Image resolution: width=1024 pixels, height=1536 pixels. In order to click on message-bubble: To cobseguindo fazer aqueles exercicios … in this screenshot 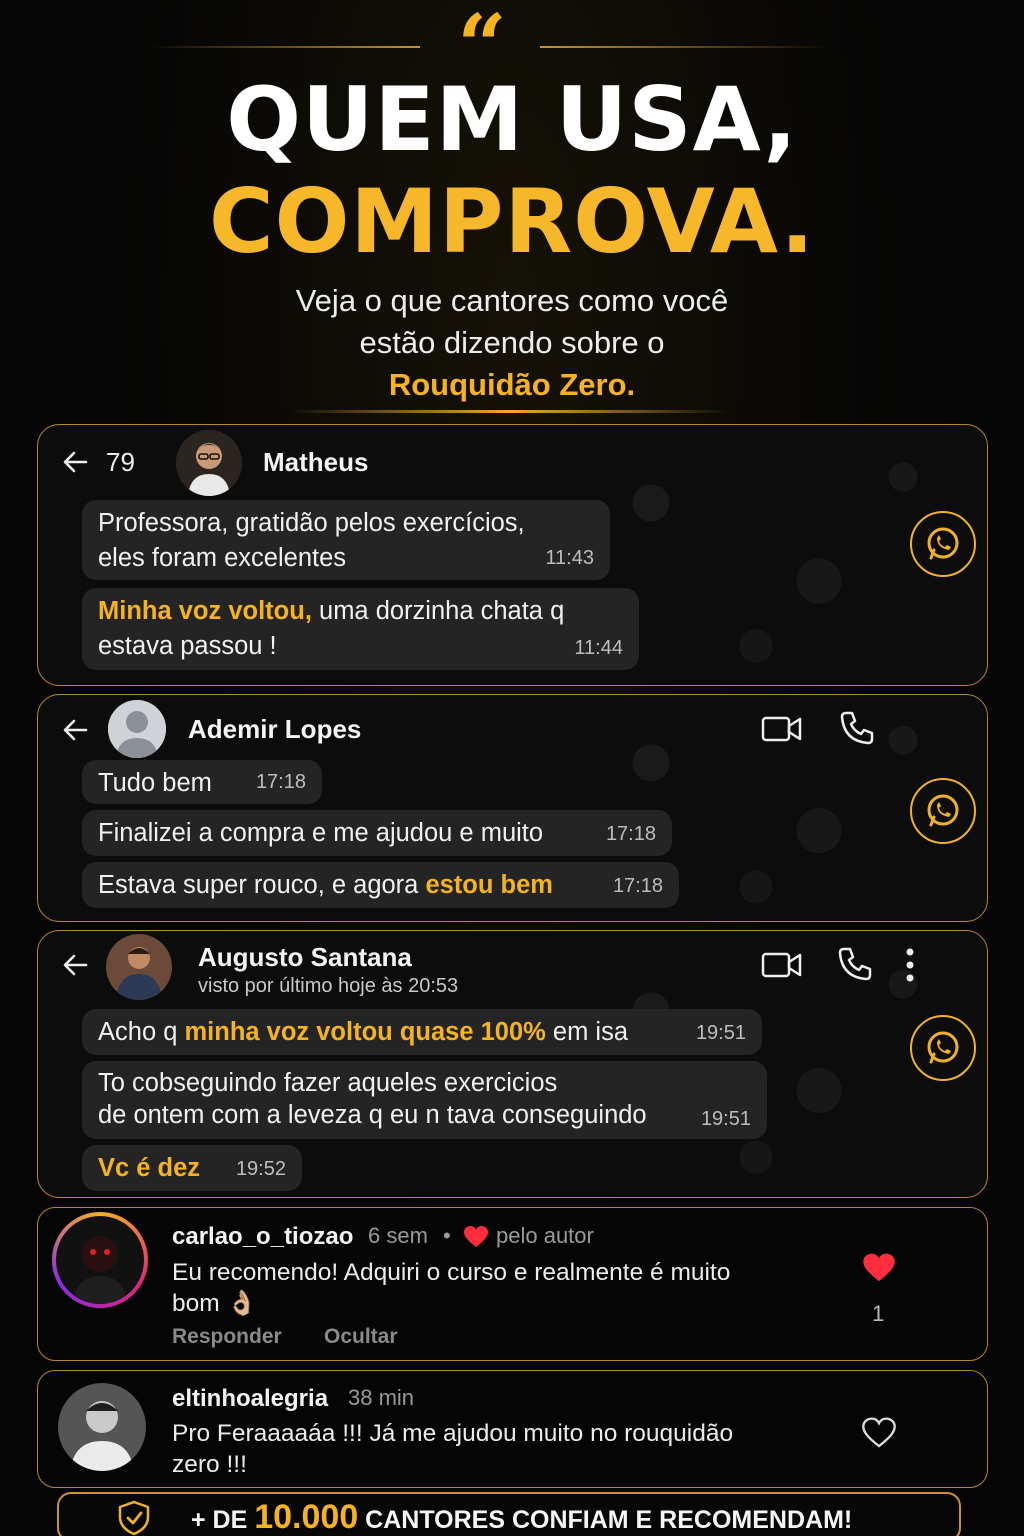, I will do `click(424, 1100)`.